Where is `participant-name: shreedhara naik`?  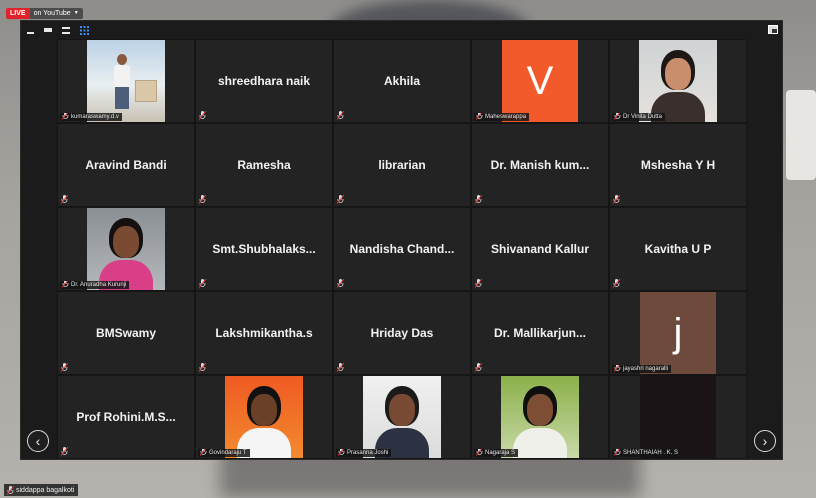 participant-name: shreedhara naik is located at coordinates (264, 81).